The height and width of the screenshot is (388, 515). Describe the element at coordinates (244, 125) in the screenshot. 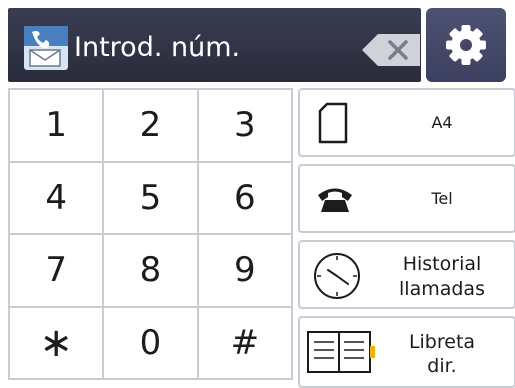

I see `key-3: 3` at that location.